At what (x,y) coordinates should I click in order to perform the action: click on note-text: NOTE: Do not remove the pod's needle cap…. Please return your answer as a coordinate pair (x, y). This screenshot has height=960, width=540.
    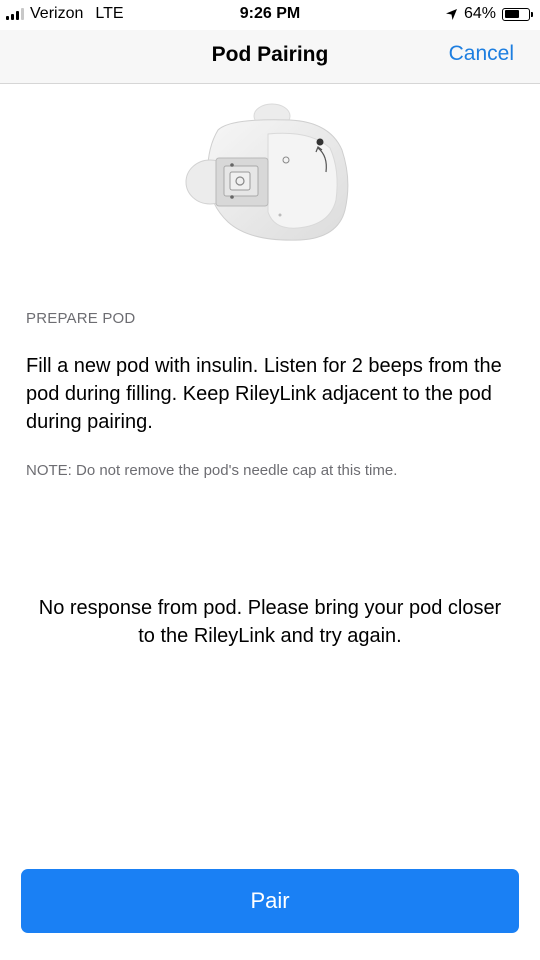
    Looking at the image, I should click on (212, 470).